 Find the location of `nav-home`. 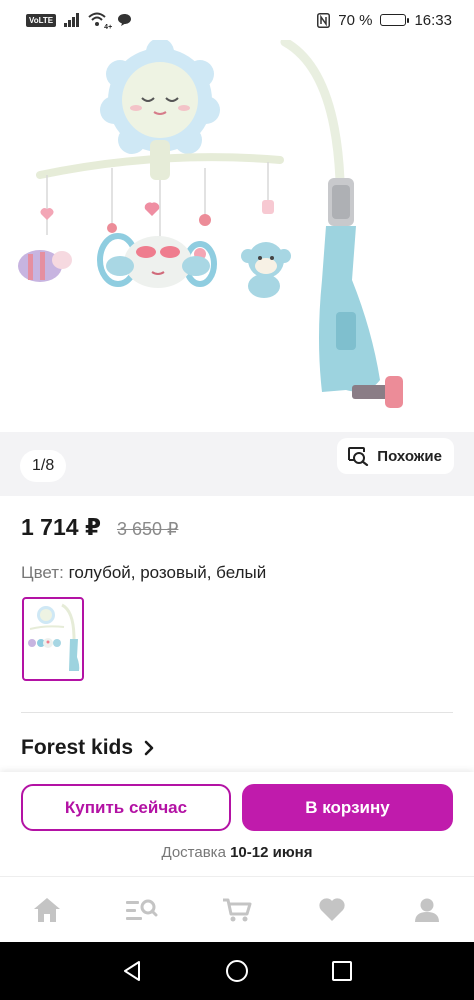

nav-home is located at coordinates (47, 910).